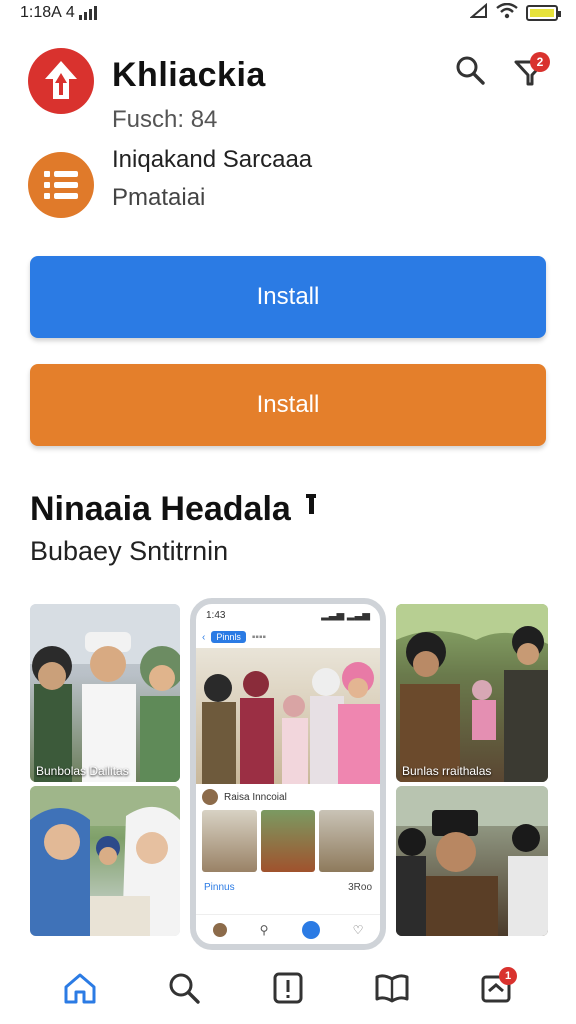 This screenshot has height=1024, width=576. Describe the element at coordinates (288, 297) in the screenshot. I see `install-button-primary: Install` at that location.